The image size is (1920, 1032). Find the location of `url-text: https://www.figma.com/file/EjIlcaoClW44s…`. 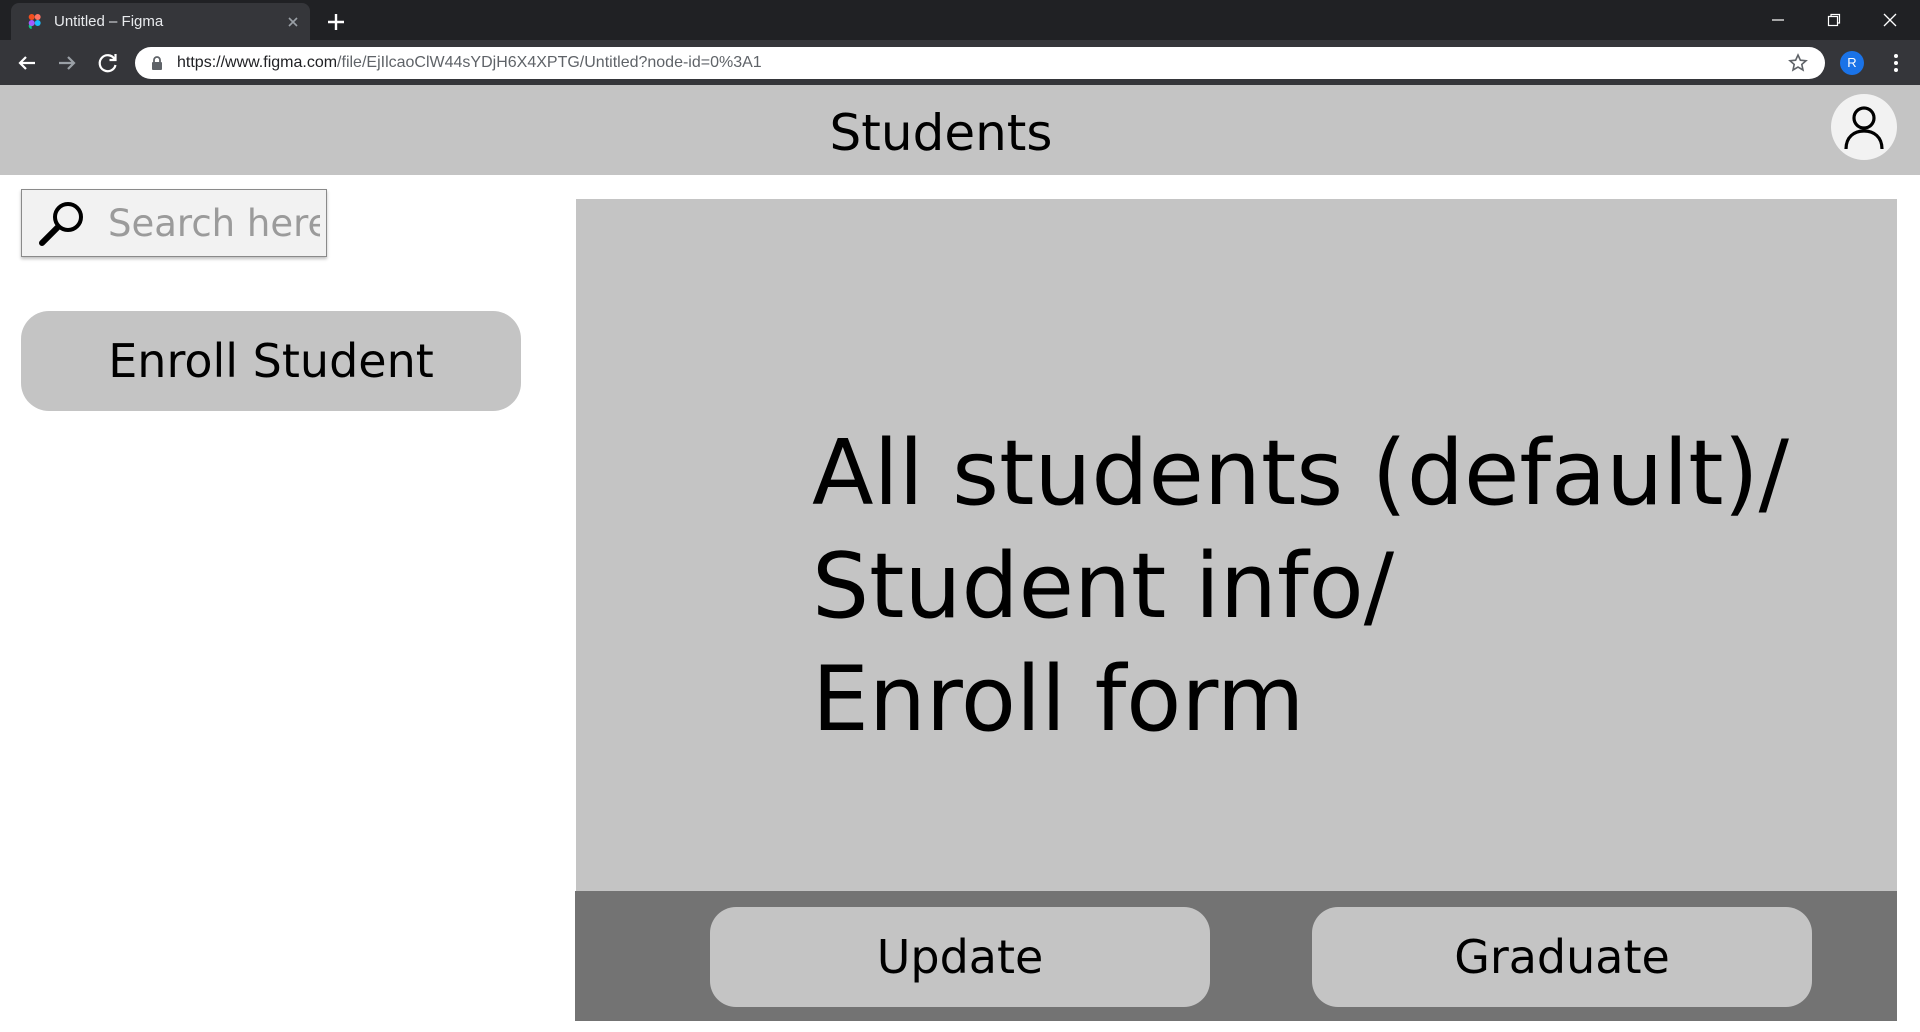

url-text: https://www.figma.com/file/EjIlcaoClW44s… is located at coordinates (469, 63).